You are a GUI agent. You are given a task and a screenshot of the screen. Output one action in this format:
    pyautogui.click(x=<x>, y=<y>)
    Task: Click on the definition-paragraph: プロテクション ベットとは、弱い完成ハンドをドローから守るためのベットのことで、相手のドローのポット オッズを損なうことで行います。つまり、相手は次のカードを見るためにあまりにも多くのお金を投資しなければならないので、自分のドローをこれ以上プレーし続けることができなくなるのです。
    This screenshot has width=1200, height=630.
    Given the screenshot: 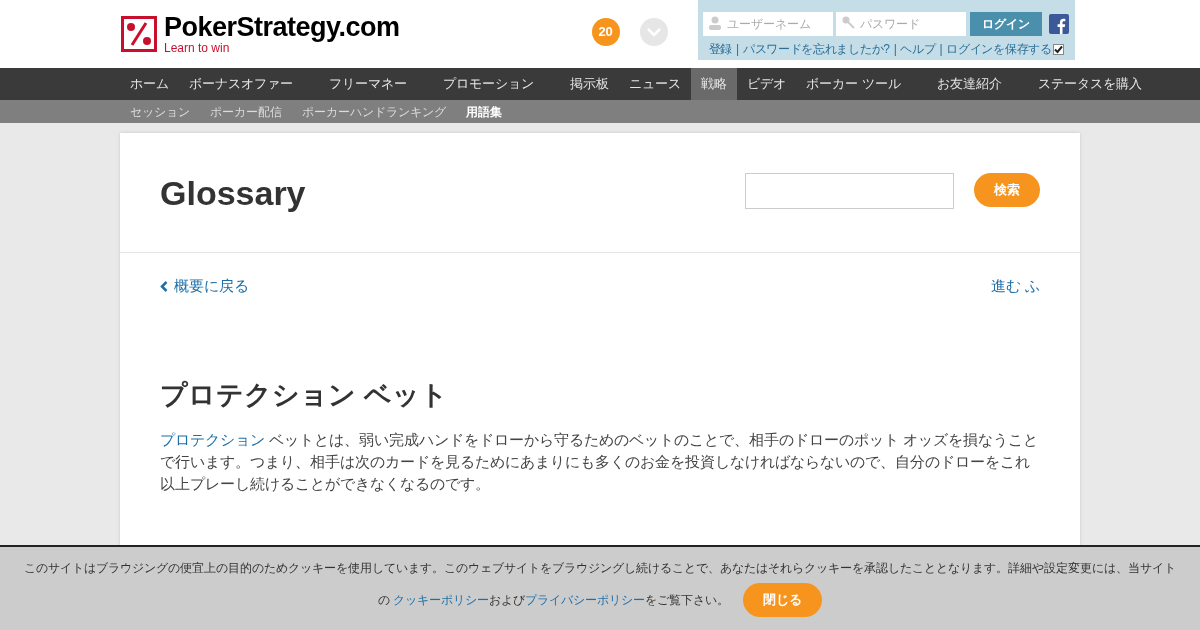 What is the action you would take?
    pyautogui.click(x=599, y=462)
    